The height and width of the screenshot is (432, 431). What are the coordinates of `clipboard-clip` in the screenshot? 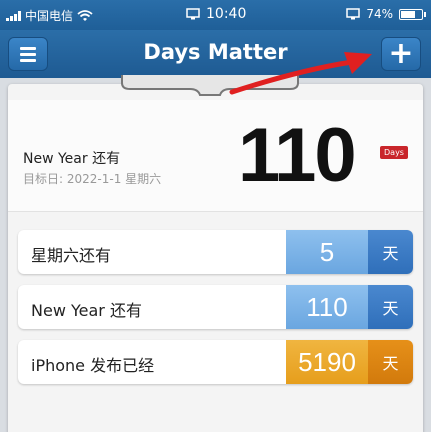 It's located at (210, 85).